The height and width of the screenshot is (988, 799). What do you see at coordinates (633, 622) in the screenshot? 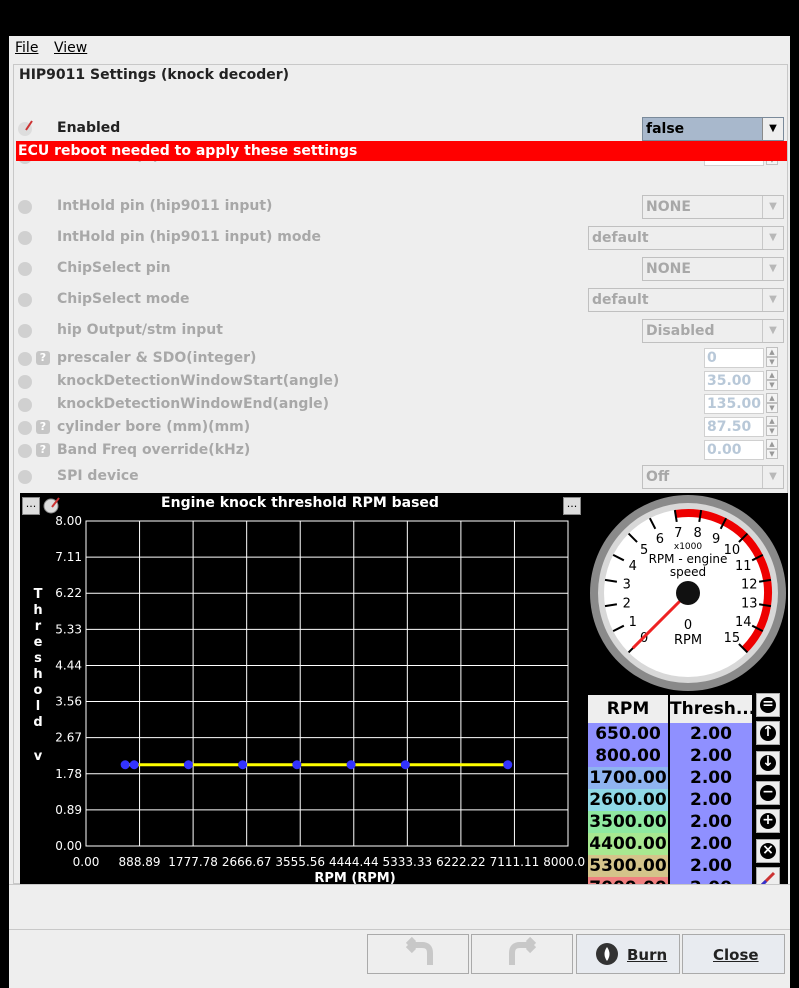
I see `gauge-tick-label: 1` at bounding box center [633, 622].